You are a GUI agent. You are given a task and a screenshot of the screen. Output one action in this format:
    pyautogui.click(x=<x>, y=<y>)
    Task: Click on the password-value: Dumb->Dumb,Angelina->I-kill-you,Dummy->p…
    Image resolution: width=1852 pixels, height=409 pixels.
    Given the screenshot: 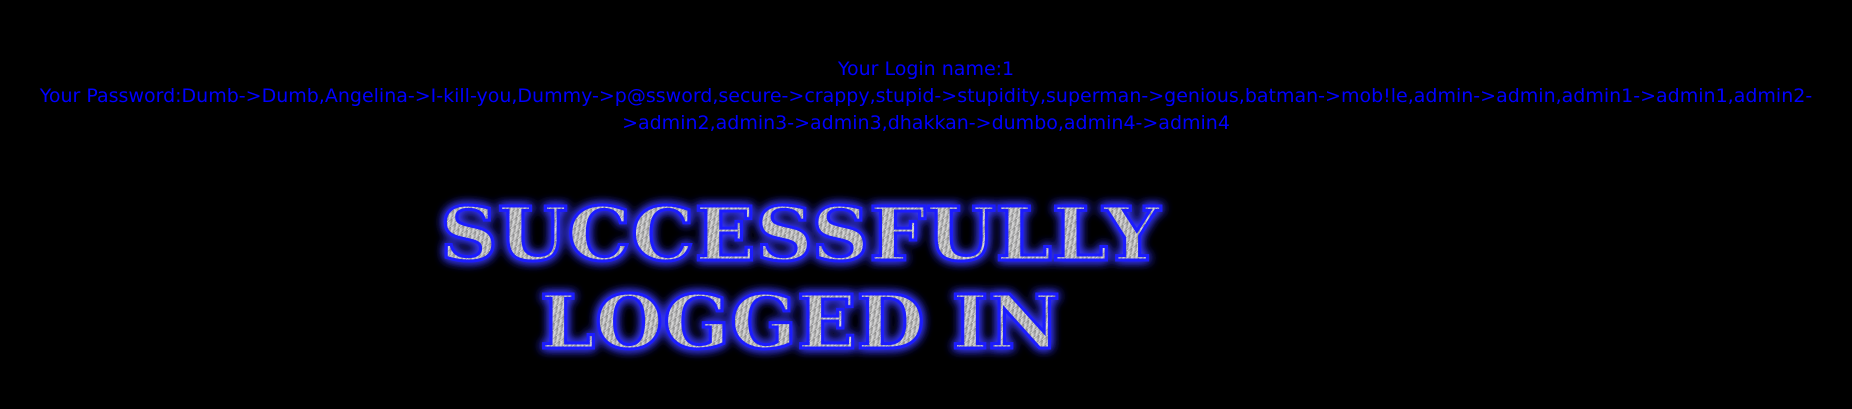 What is the action you would take?
    pyautogui.click(x=997, y=109)
    